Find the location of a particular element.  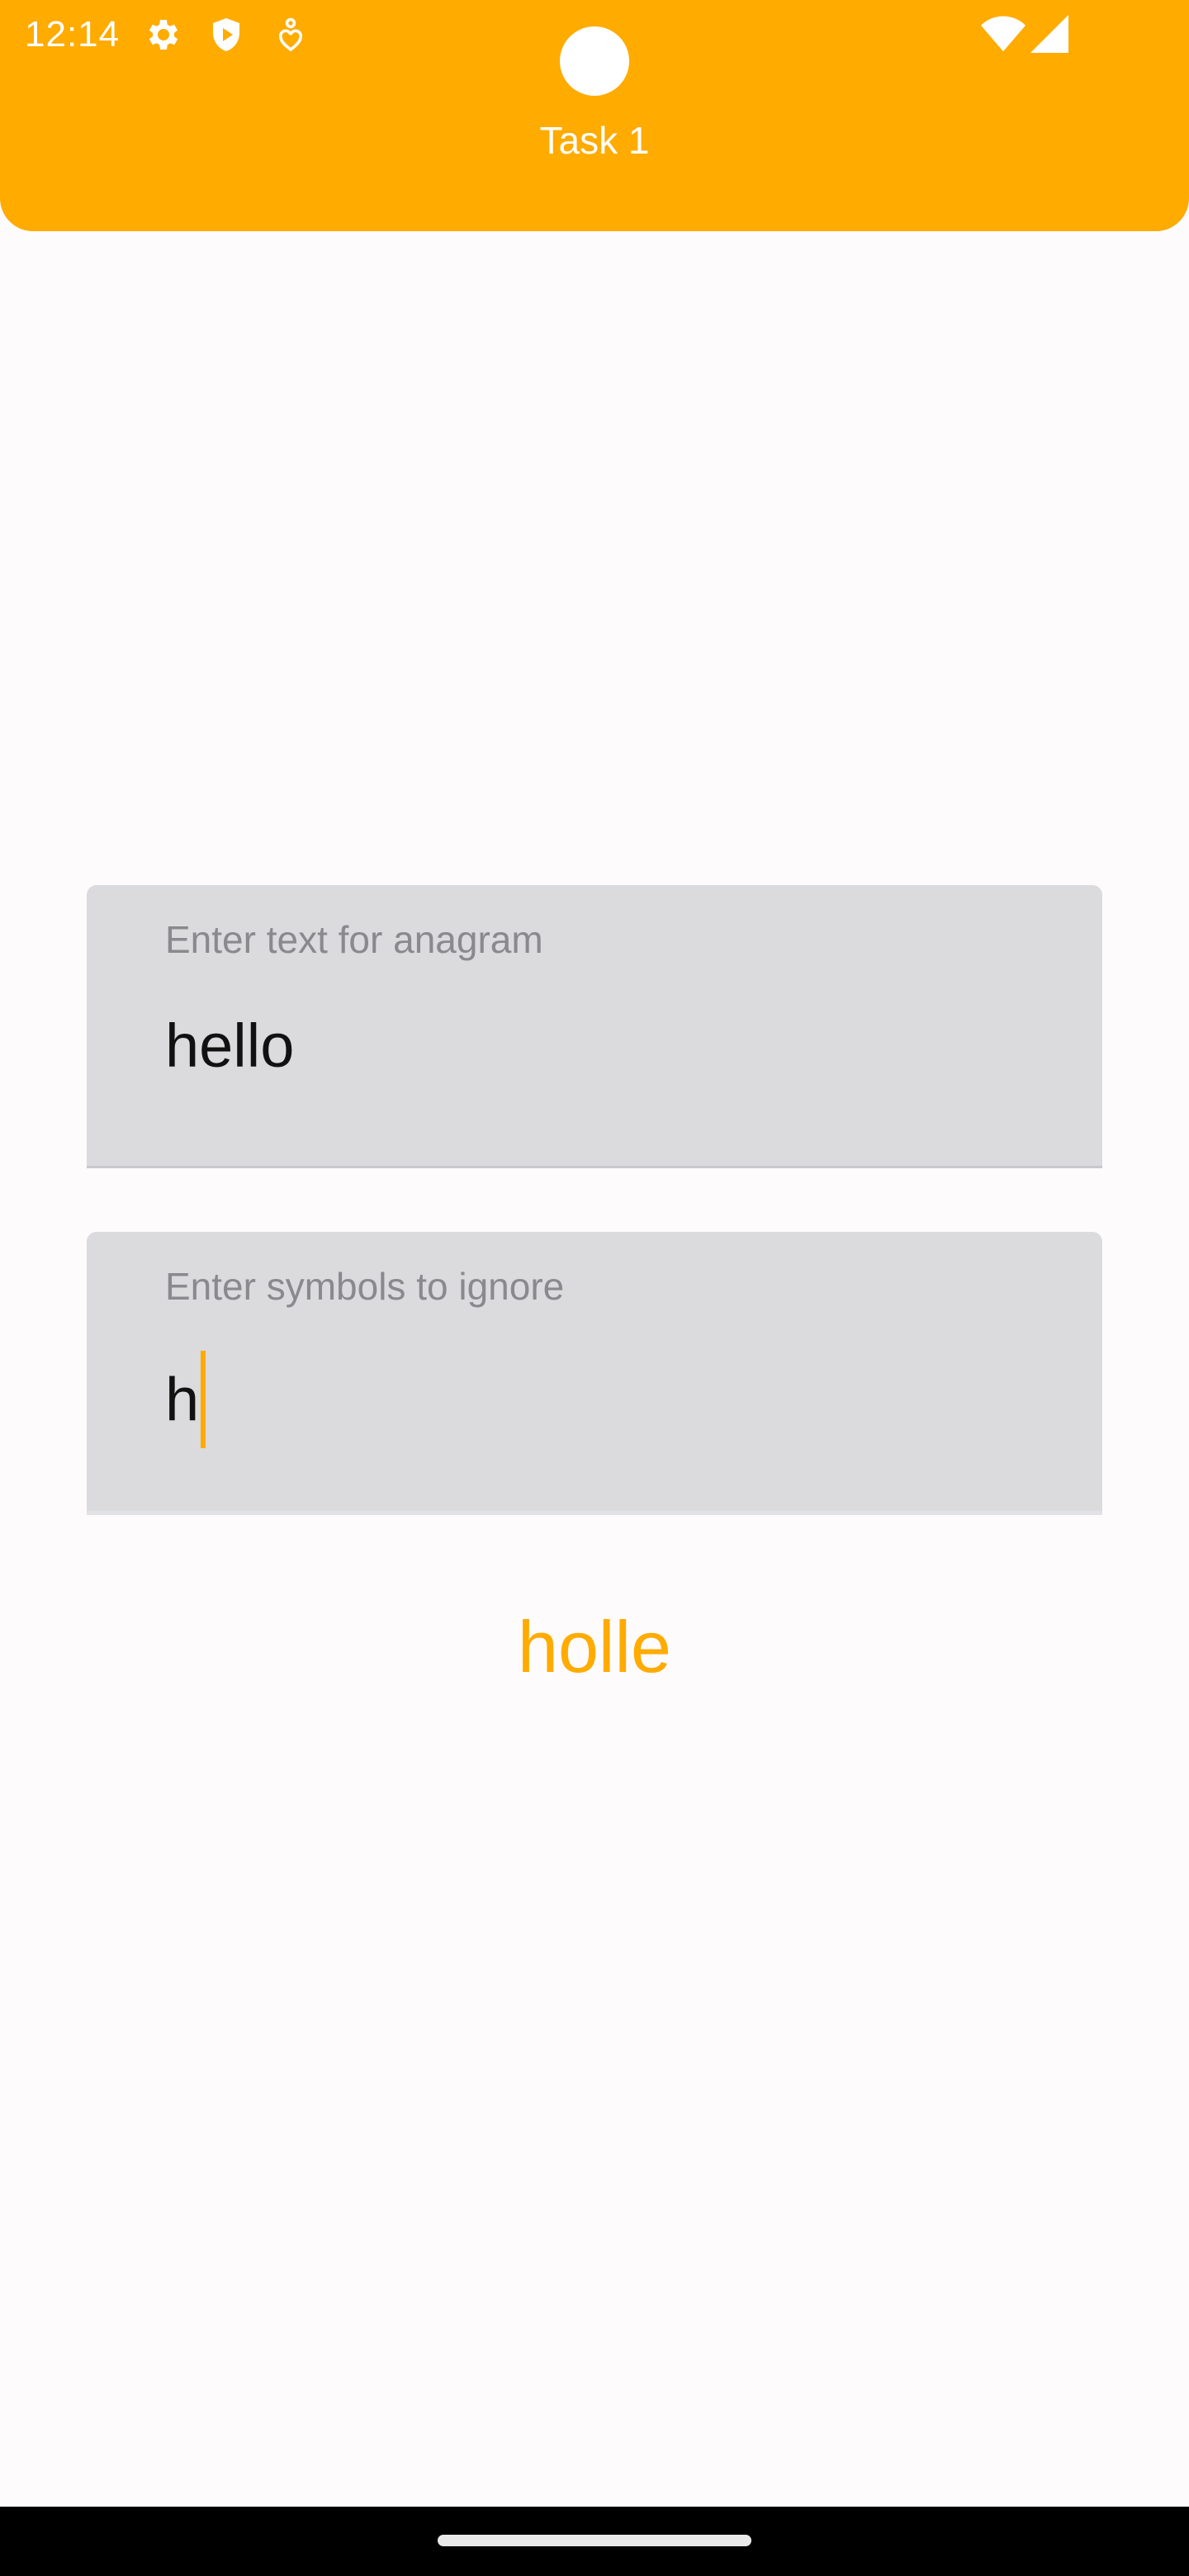

ignore-symbols-label: Enter symbols to ignore is located at coordinates (365, 1286).